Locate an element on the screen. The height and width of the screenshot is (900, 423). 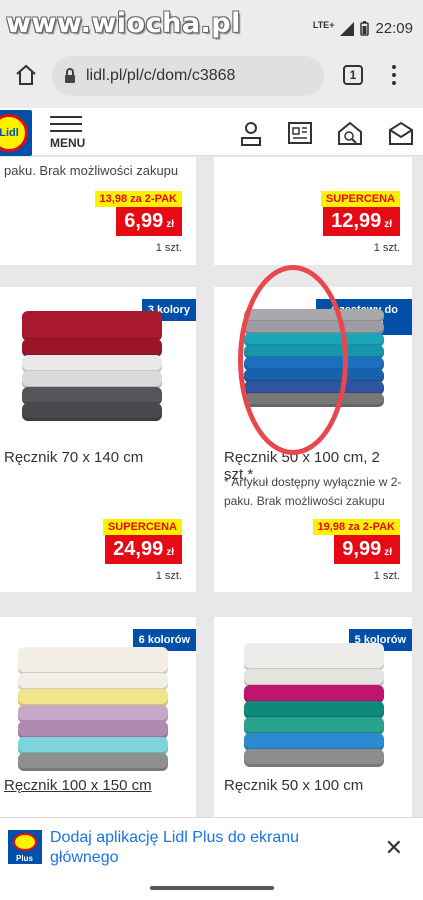
price-box: 13,98 za 2-PAK 6,99 zł 1 szt. is located at coordinates (138, 222).